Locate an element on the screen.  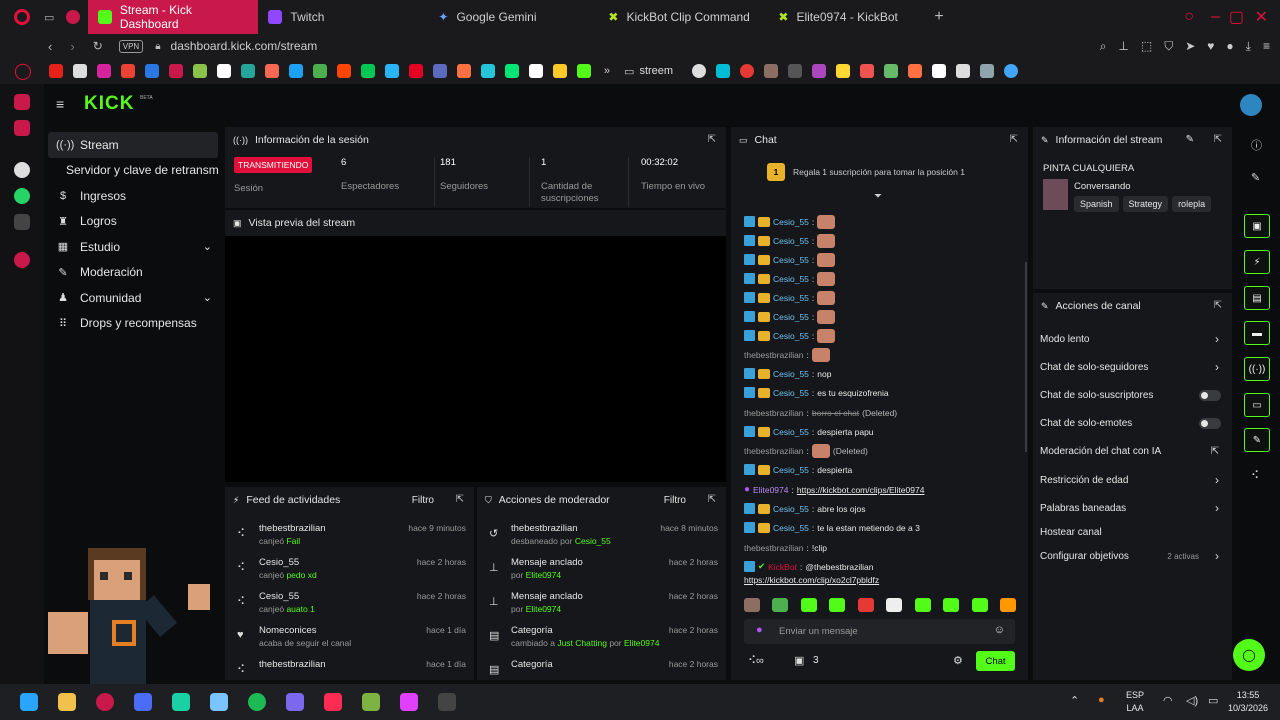
info-icon: ⓘ is located at coordinates (1256, 145).